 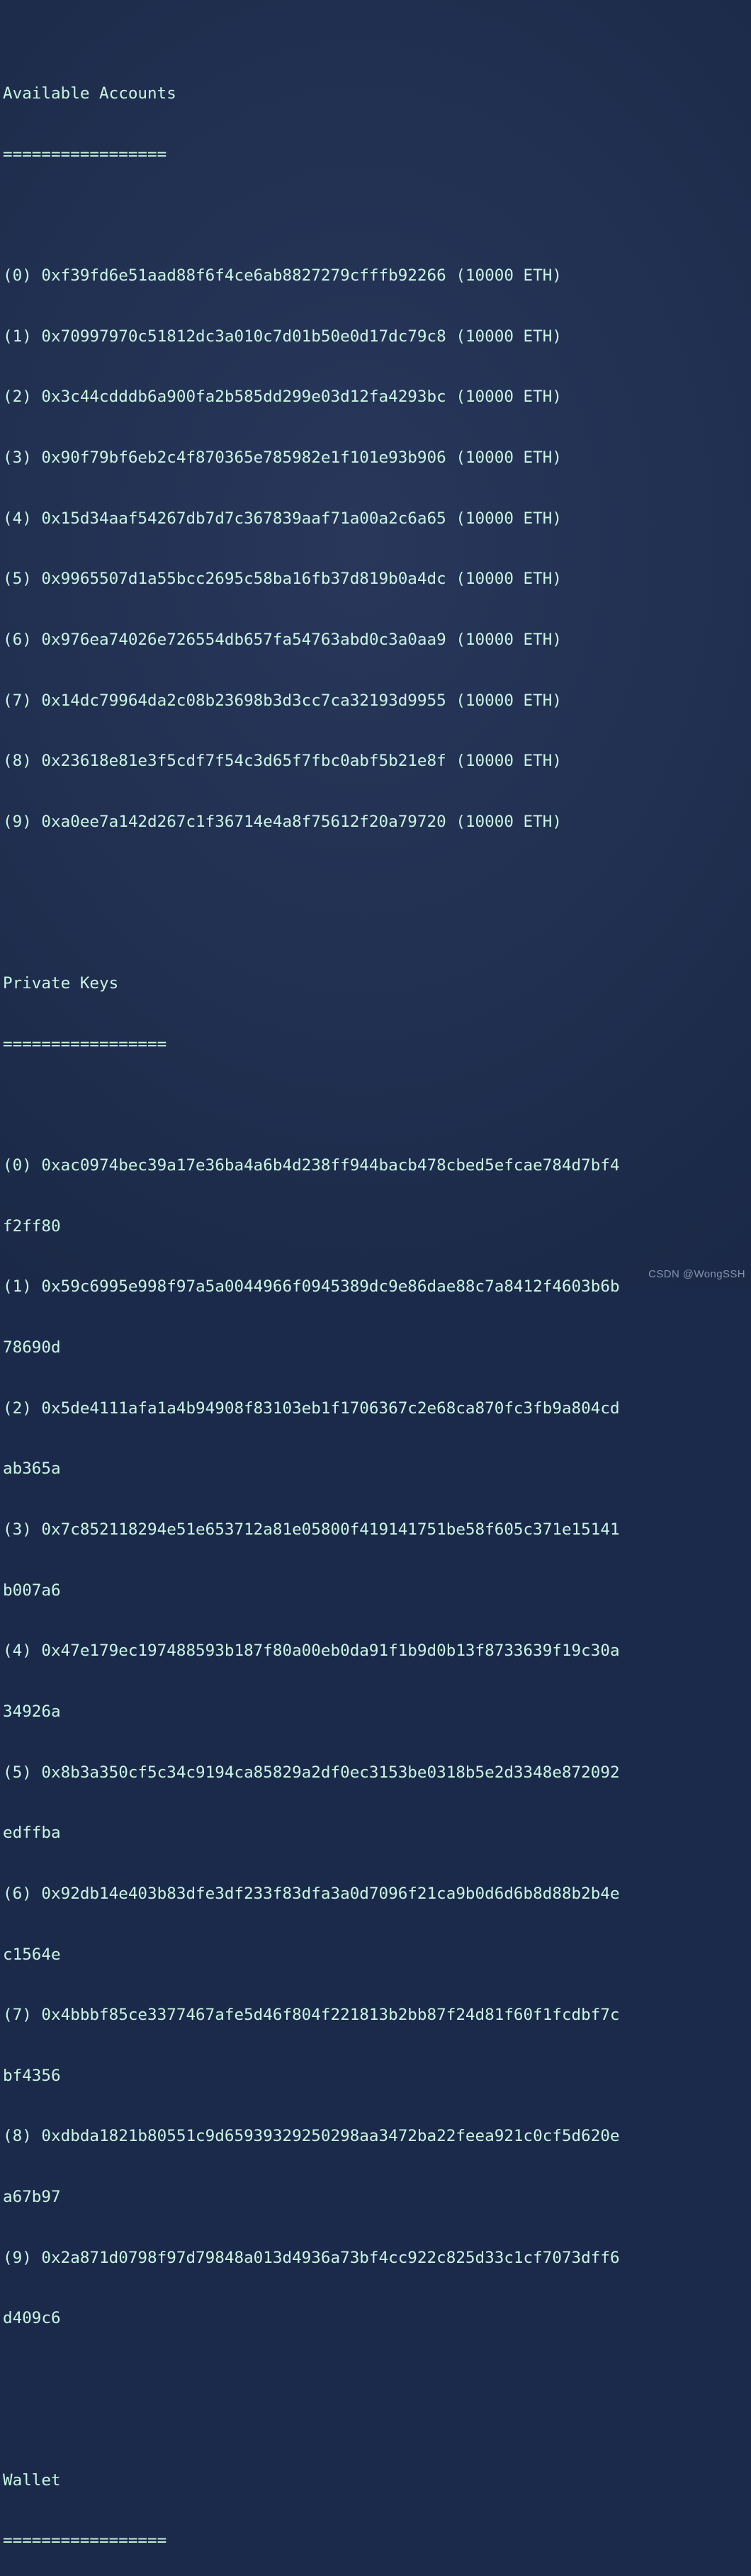 What do you see at coordinates (89, 93) in the screenshot?
I see `accounts-heading: Available Accounts` at bounding box center [89, 93].